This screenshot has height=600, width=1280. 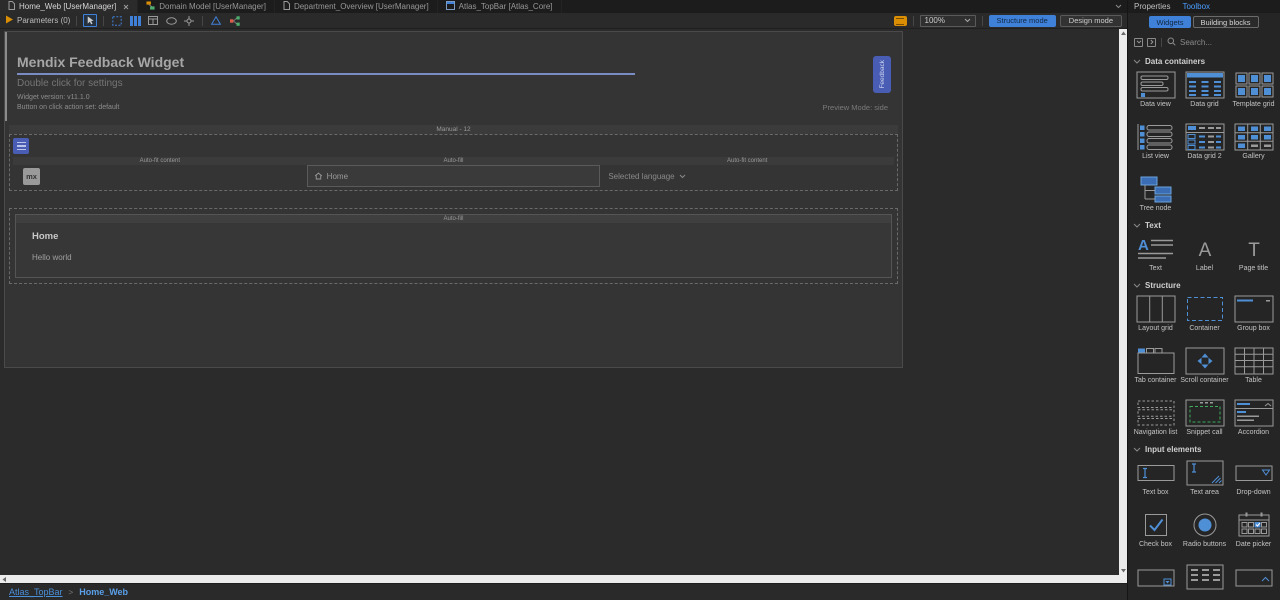 I want to click on page-title-text: Home, so click(x=461, y=236).